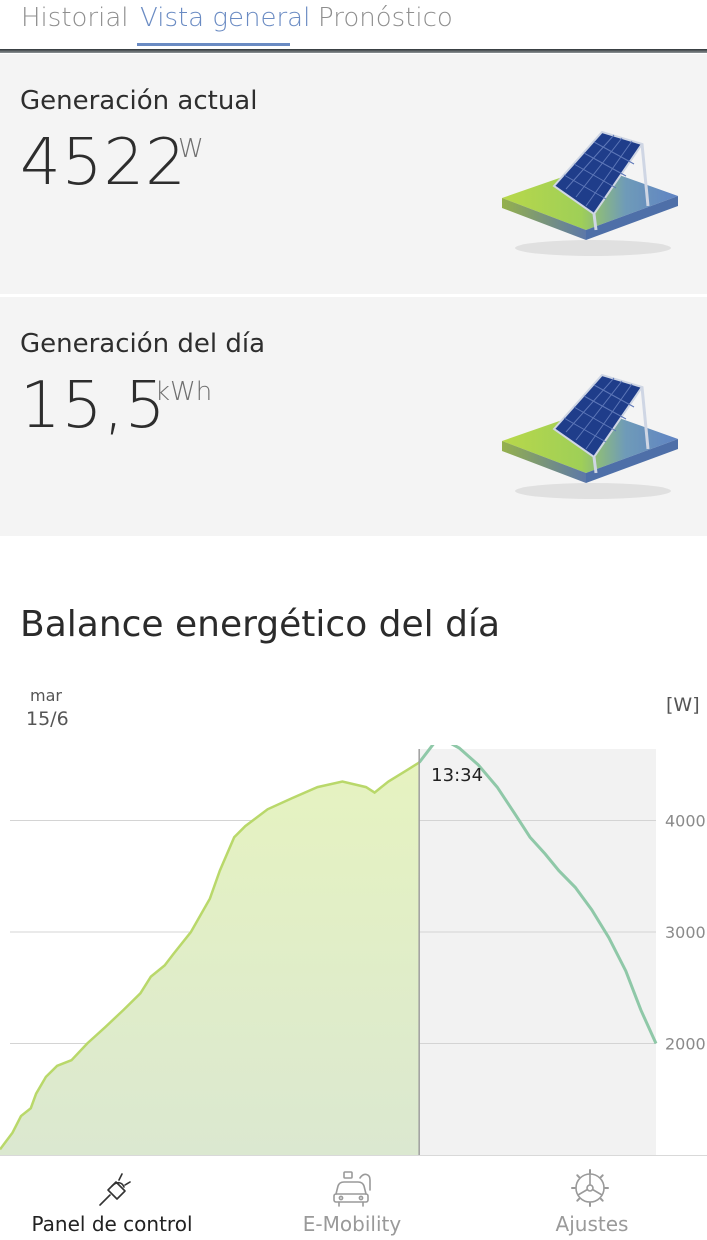 The width and height of the screenshot is (707, 1240). Describe the element at coordinates (685, 932) in the screenshot. I see `y-tick-label: 3000` at that location.